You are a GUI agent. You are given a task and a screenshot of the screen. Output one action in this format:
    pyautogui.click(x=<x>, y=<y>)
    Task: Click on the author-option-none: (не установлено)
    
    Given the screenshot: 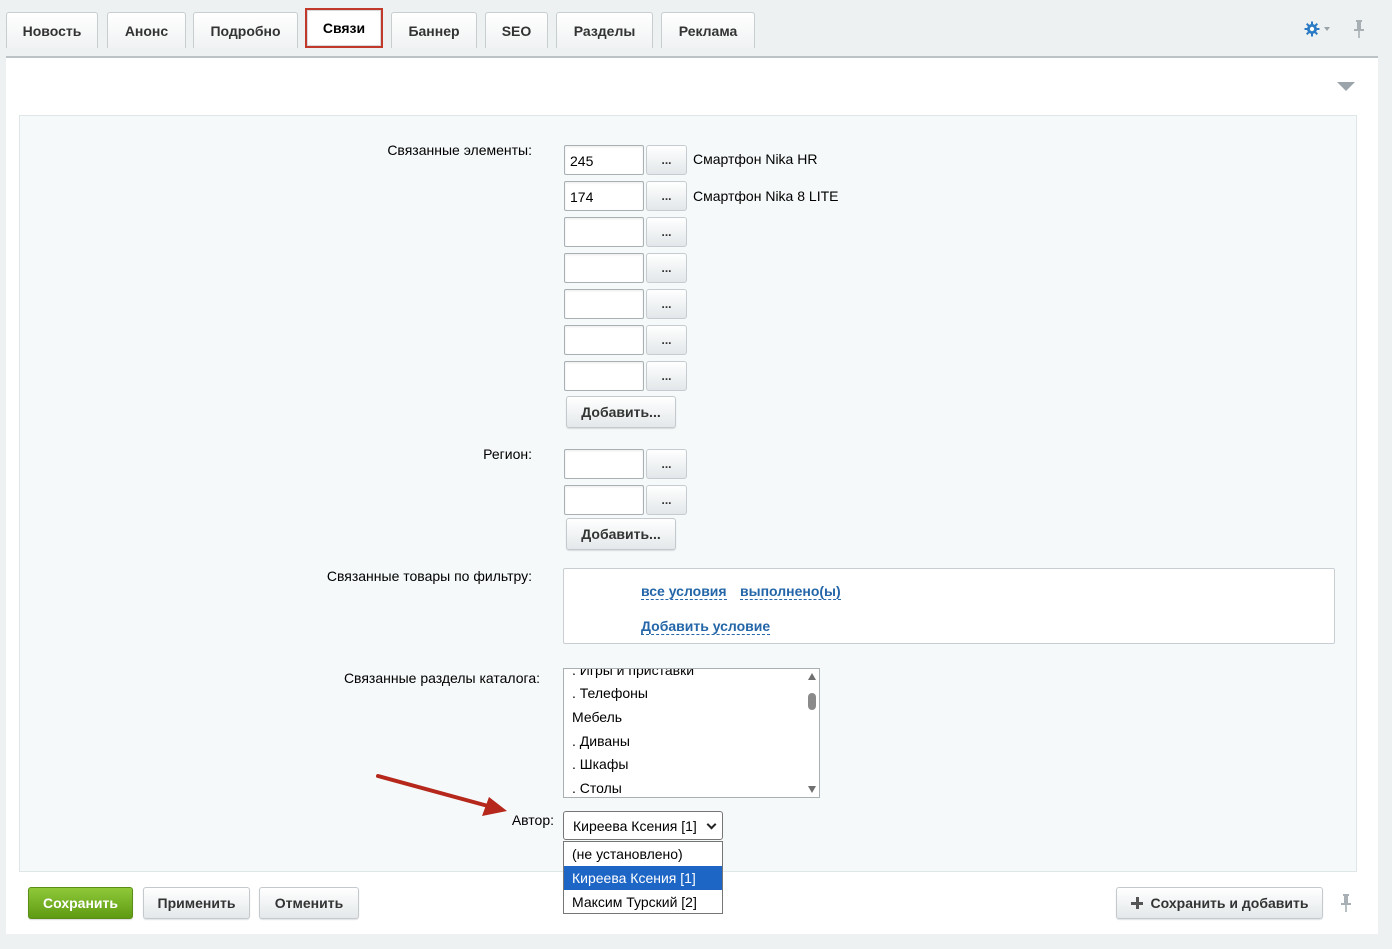 What is the action you would take?
    pyautogui.click(x=643, y=854)
    